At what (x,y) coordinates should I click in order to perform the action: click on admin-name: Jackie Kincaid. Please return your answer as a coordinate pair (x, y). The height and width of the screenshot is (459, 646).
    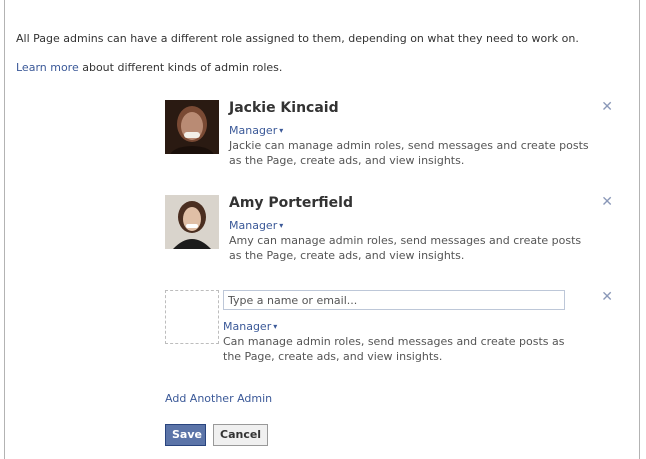
    Looking at the image, I should click on (284, 108).